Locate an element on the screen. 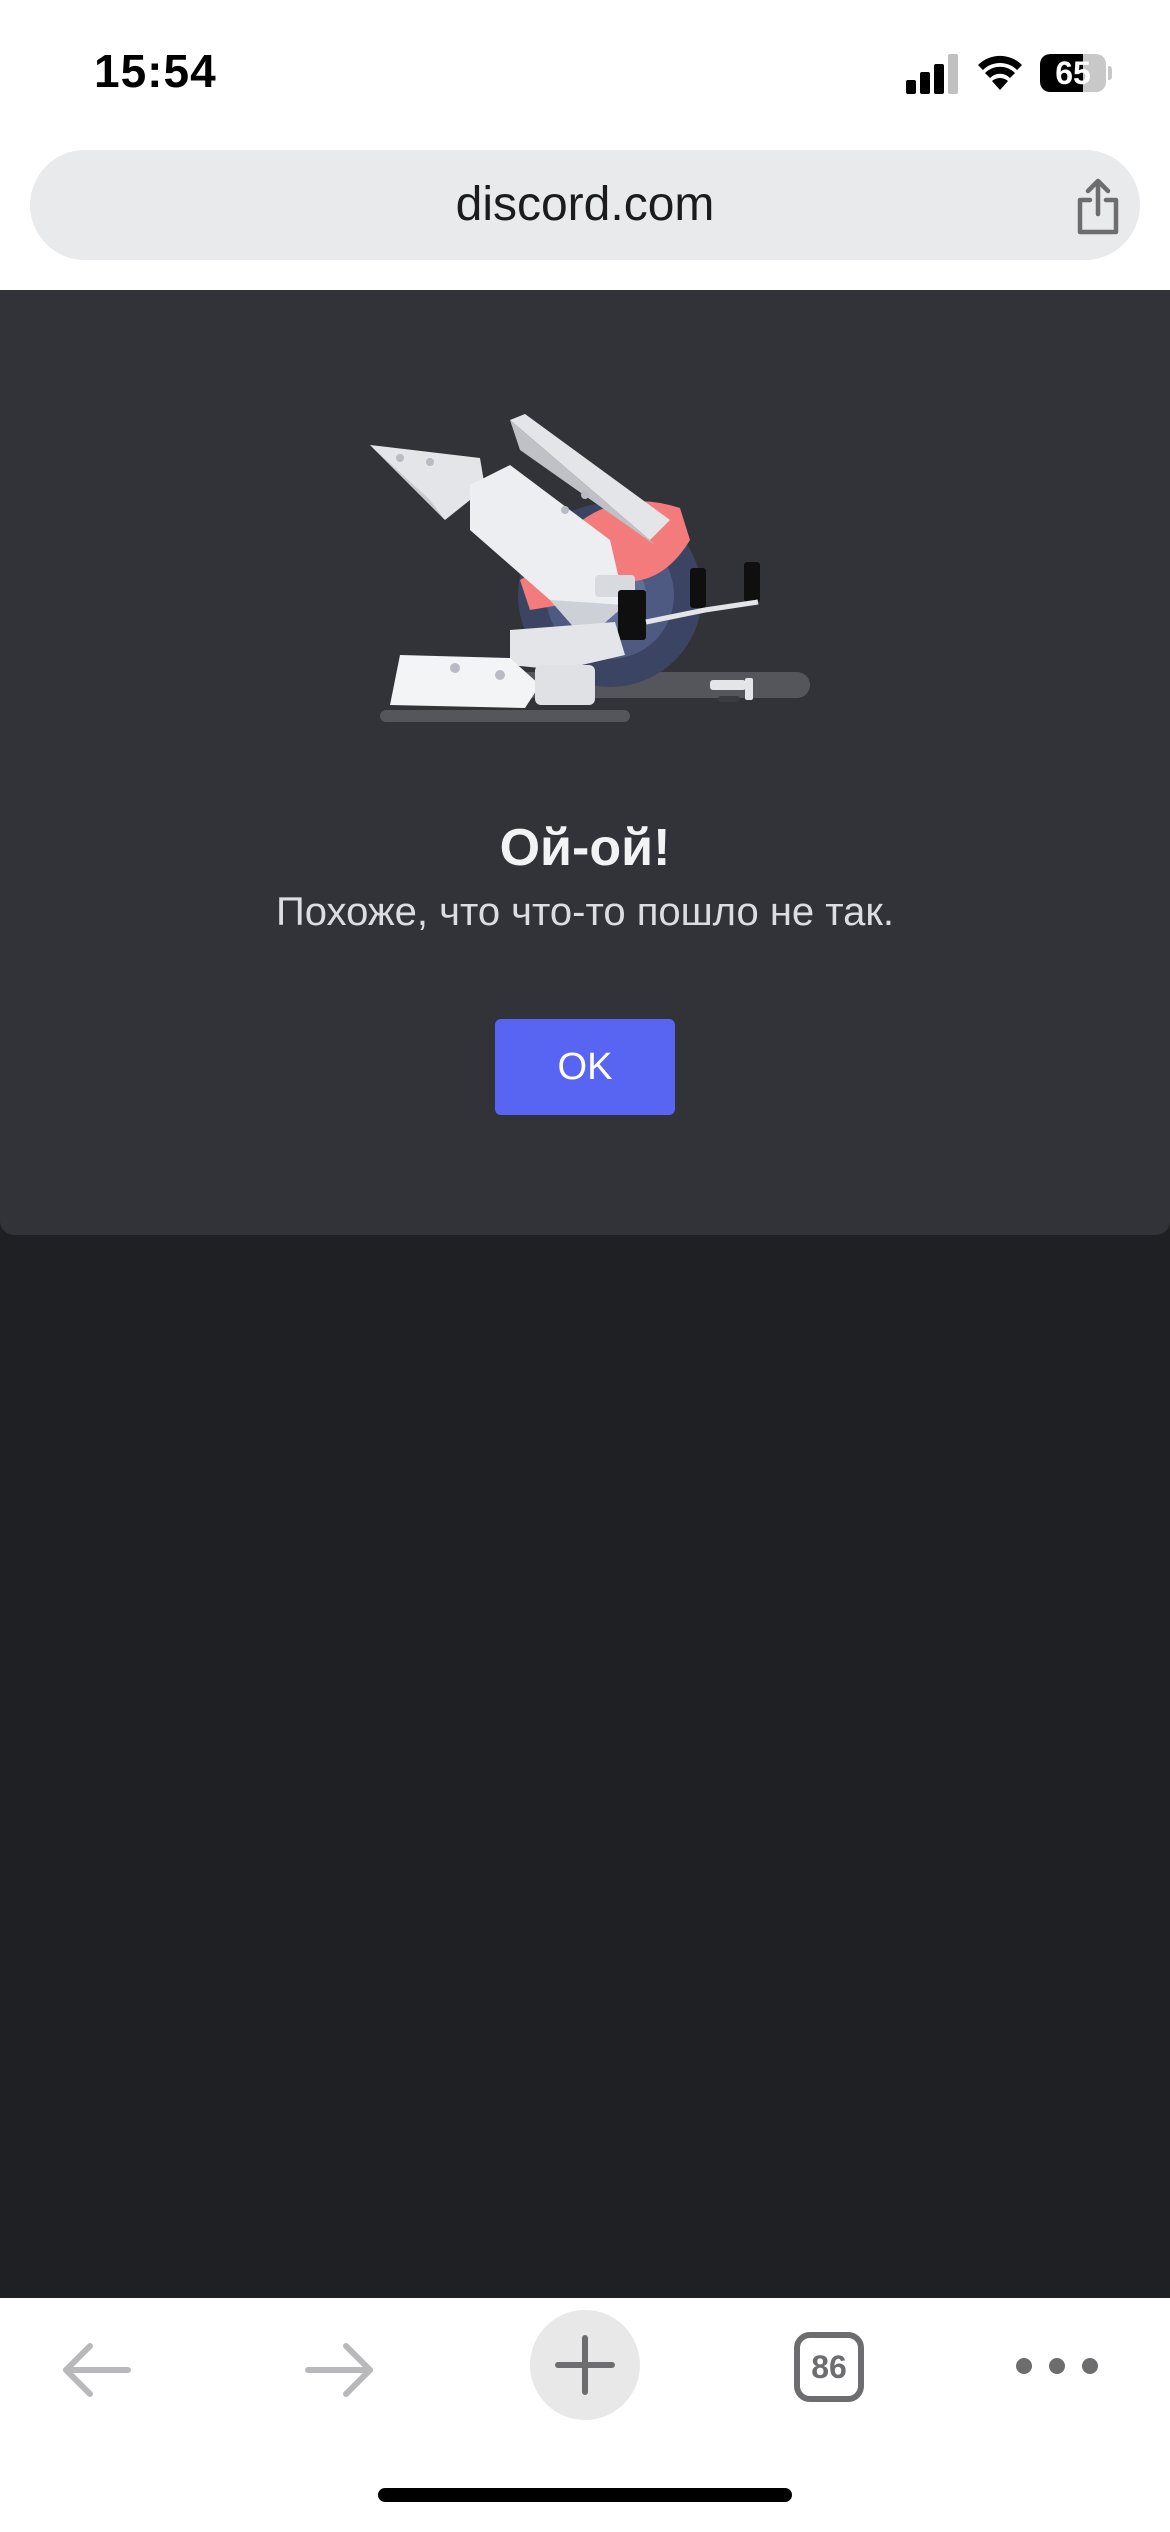 The image size is (1170, 2532). ok-button: OK is located at coordinates (585, 1067).